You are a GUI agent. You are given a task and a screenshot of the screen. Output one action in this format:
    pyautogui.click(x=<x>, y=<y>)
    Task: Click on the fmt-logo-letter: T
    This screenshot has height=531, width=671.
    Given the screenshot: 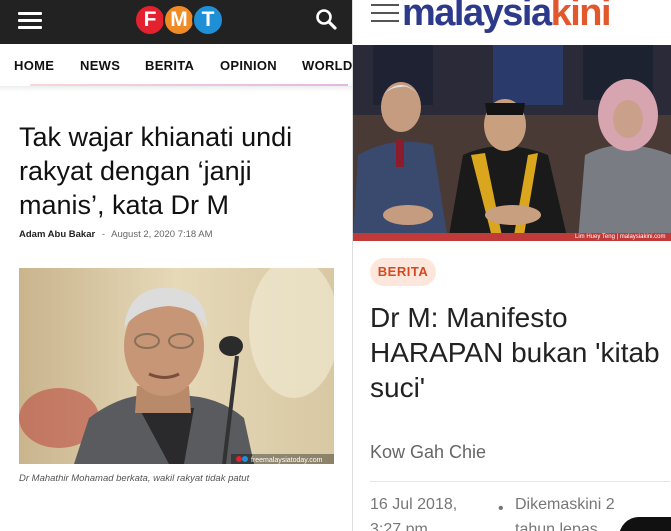 What is the action you would take?
    pyautogui.click(x=208, y=20)
    